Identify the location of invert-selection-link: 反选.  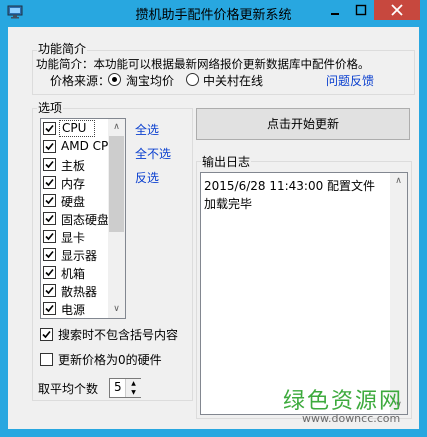
(147, 177).